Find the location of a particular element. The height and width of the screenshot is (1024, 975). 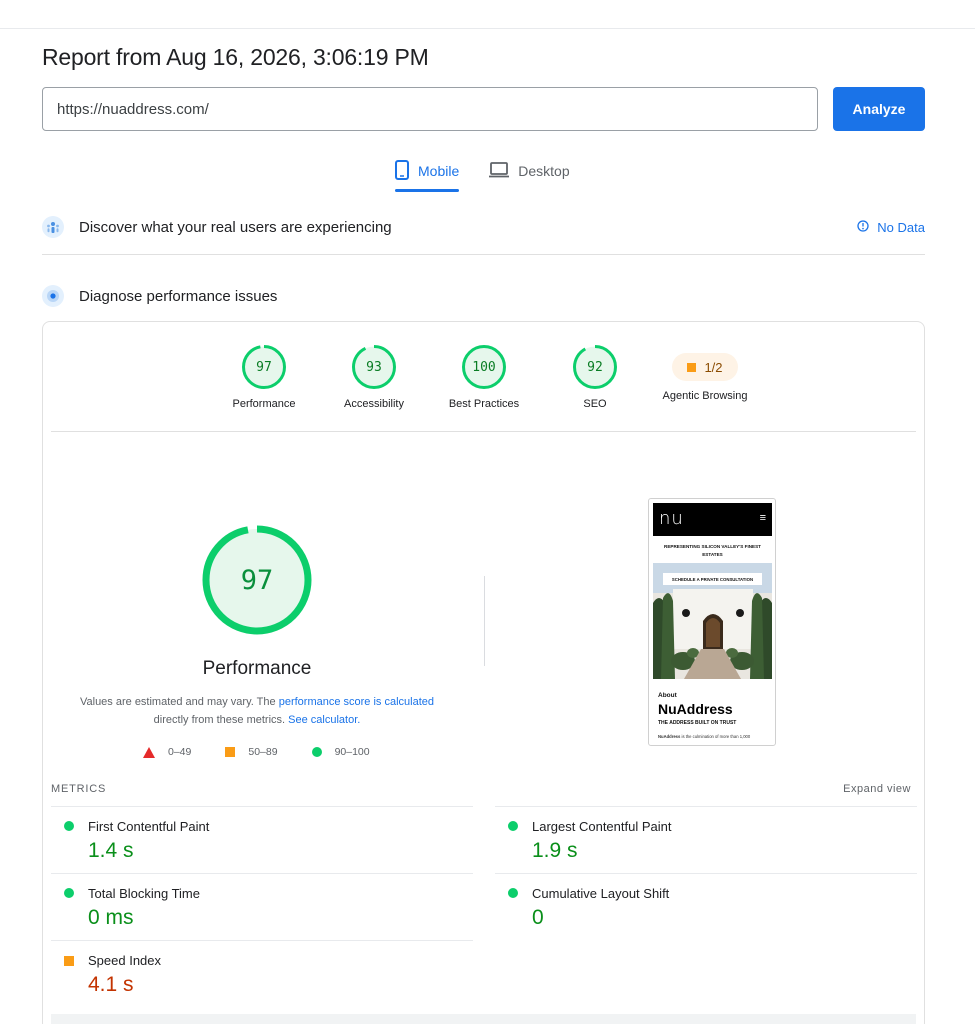

metric-name: Cumulative Layout Shift is located at coordinates (601, 893).